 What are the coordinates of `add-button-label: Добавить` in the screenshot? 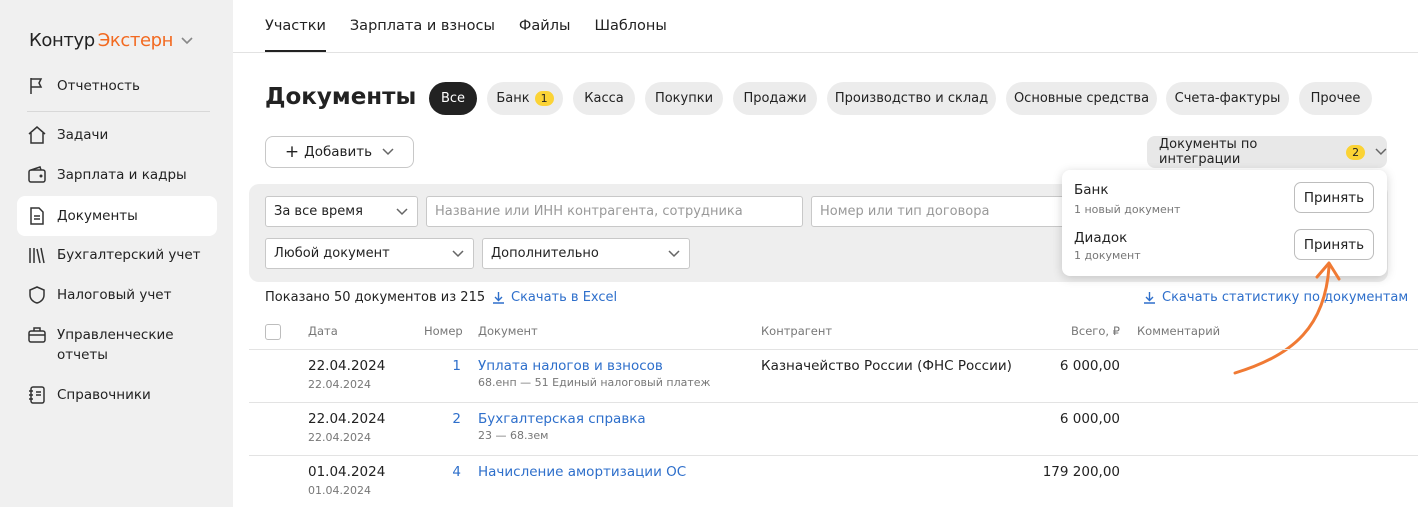 It's located at (338, 152).